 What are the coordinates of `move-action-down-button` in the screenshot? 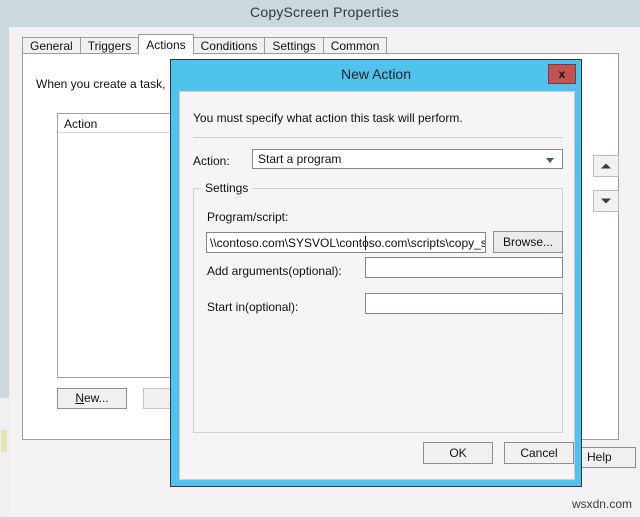 It's located at (606, 201).